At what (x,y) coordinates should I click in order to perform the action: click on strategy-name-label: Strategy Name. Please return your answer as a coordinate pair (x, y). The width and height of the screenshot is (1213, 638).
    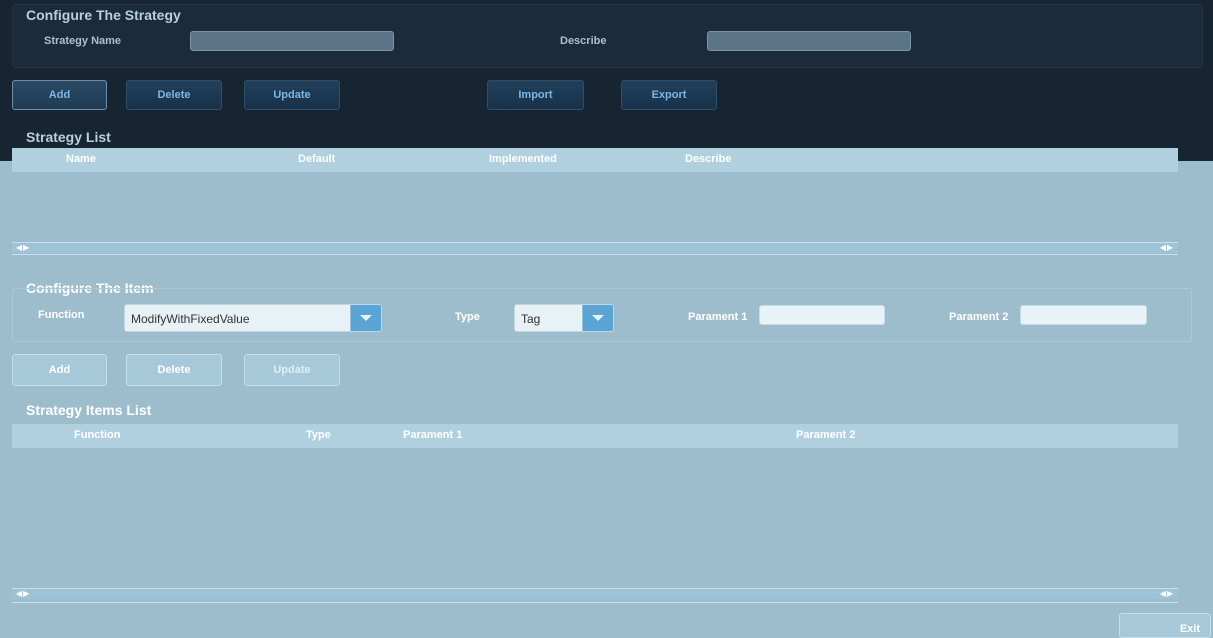
    Looking at the image, I should click on (83, 41).